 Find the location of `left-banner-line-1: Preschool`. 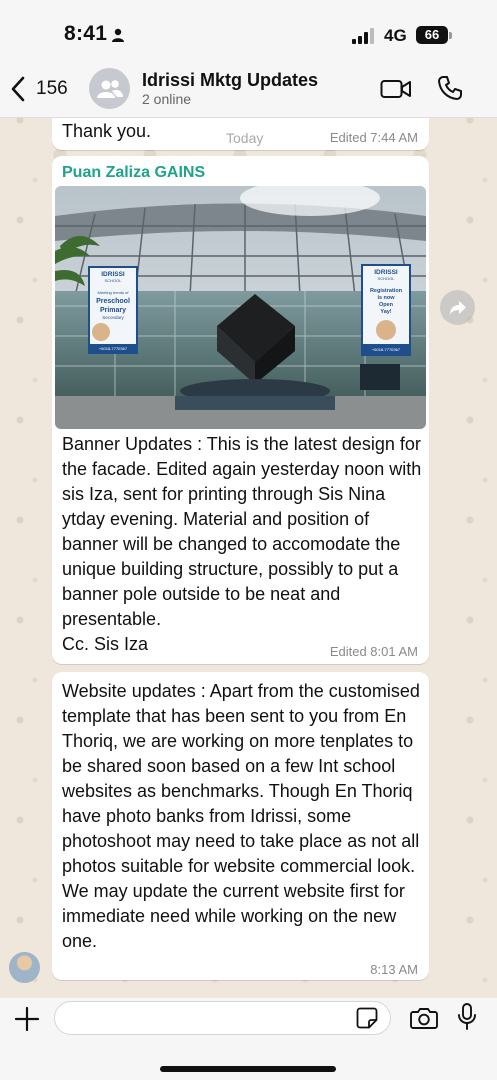

left-banner-line-1: Preschool is located at coordinates (113, 301).